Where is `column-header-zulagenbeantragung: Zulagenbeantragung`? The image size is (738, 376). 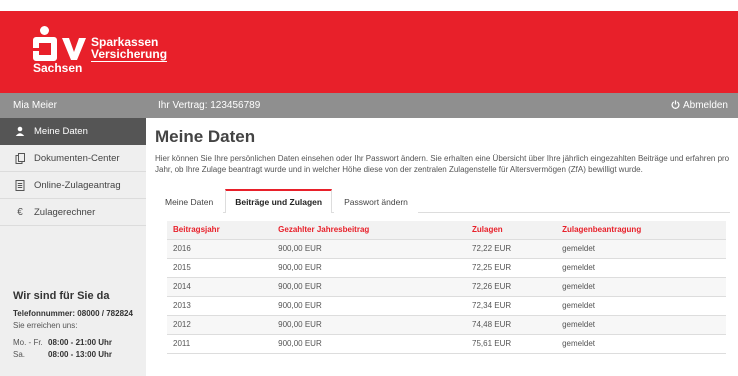 column-header-zulagenbeantragung: Zulagenbeantragung is located at coordinates (641, 230).